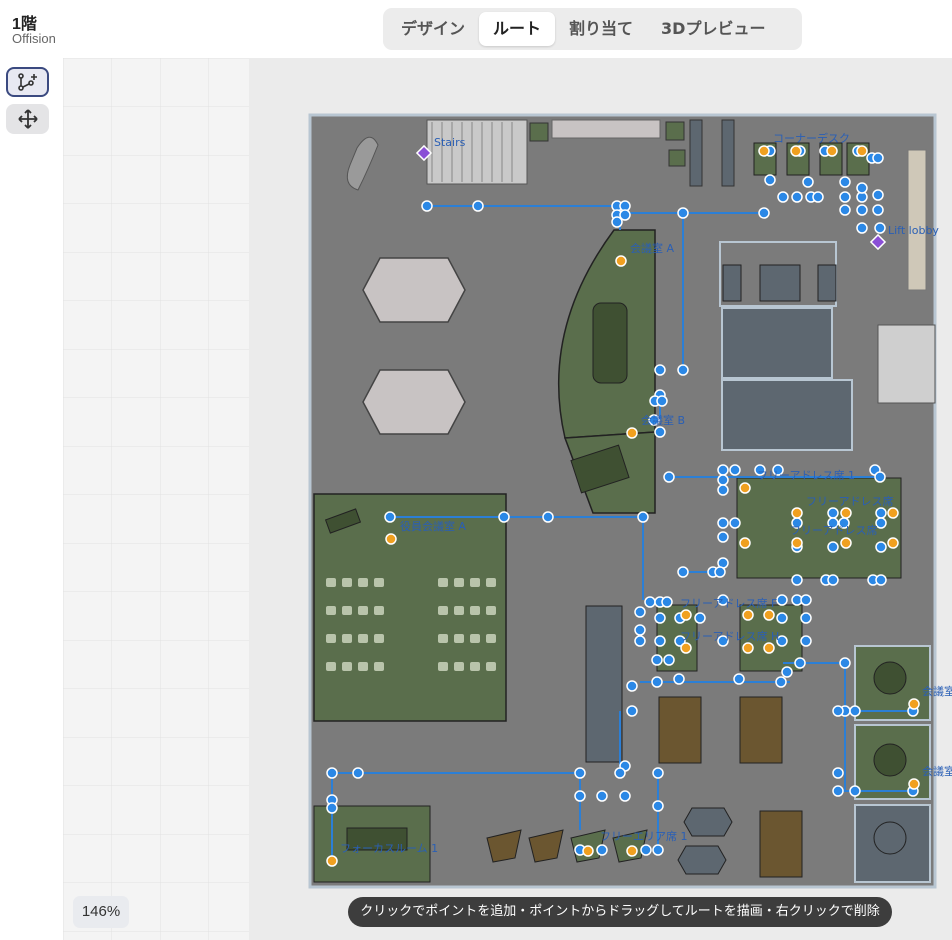 The width and height of the screenshot is (952, 940). Describe the element at coordinates (728, 153) in the screenshot. I see `locker` at that location.